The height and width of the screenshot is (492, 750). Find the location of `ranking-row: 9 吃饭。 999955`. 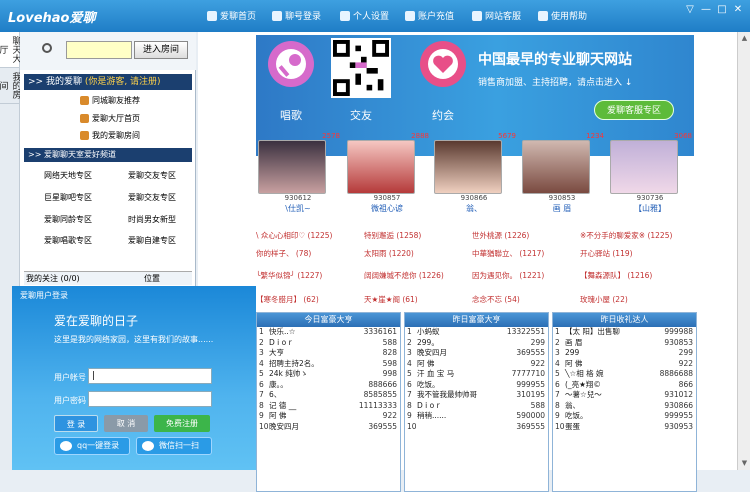

ranking-row: 9 吃饭。 999955 is located at coordinates (624, 416).